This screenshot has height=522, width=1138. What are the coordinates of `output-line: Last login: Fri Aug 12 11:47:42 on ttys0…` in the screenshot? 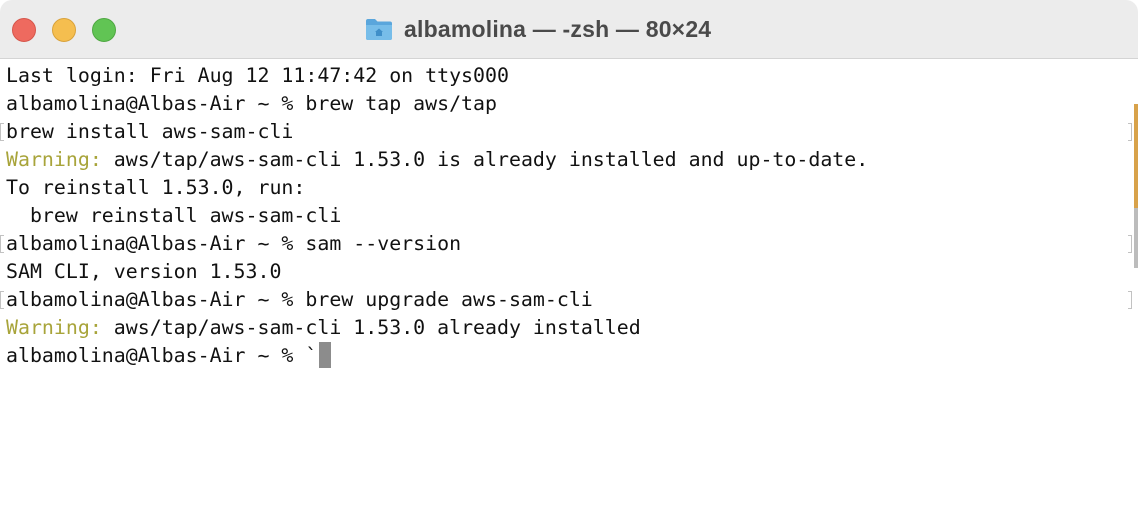 It's located at (257, 75).